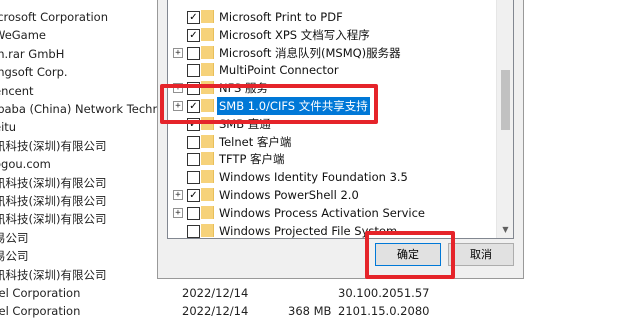 The image size is (620, 320). I want to click on feature-label: Windows Process Activation Service, so click(322, 213).